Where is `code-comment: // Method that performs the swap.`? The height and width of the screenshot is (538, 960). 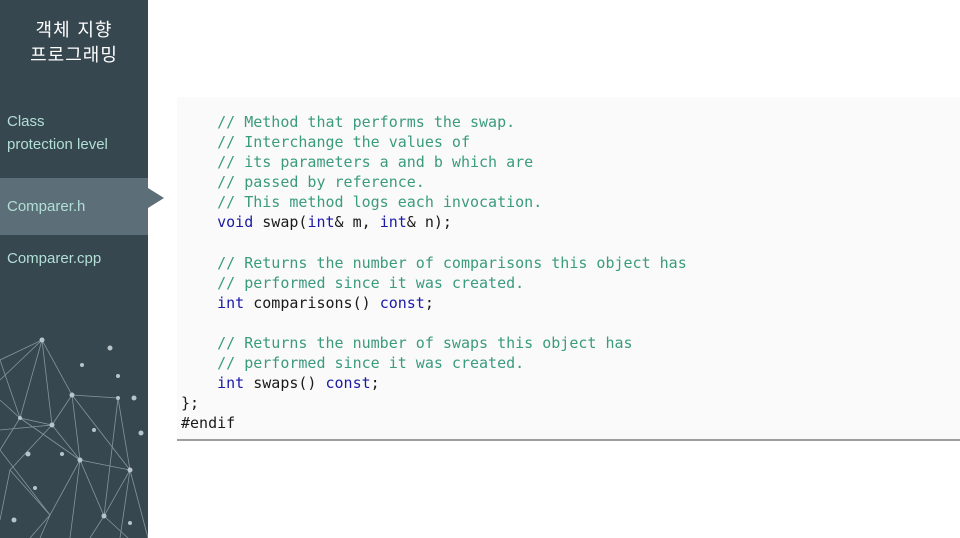
code-comment: // Method that performs the swap. is located at coordinates (366, 122).